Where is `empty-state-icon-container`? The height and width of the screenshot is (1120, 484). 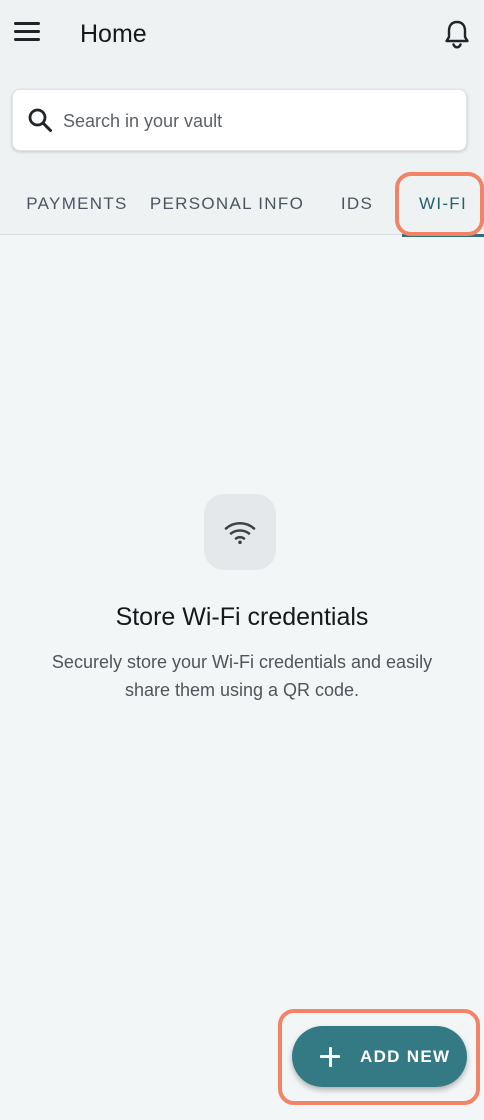
empty-state-icon-container is located at coordinates (240, 532).